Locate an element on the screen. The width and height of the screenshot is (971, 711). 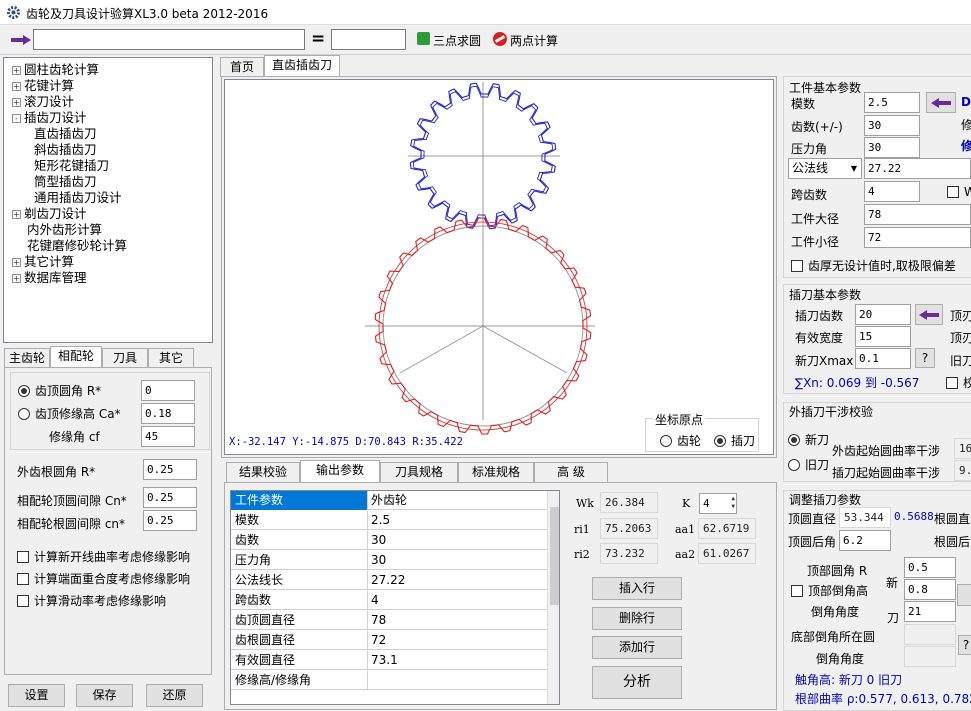
table-cell-name: 齿数 is located at coordinates (299, 540).